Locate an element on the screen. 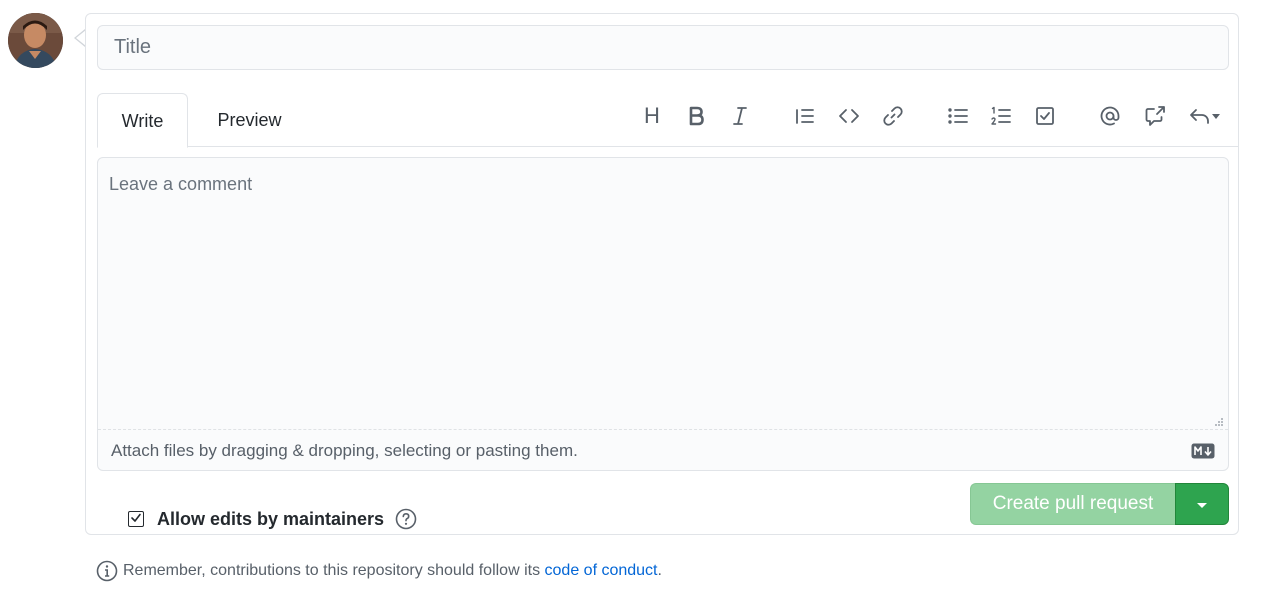 The height and width of the screenshot is (607, 1273). user-avatar is located at coordinates (35, 40).